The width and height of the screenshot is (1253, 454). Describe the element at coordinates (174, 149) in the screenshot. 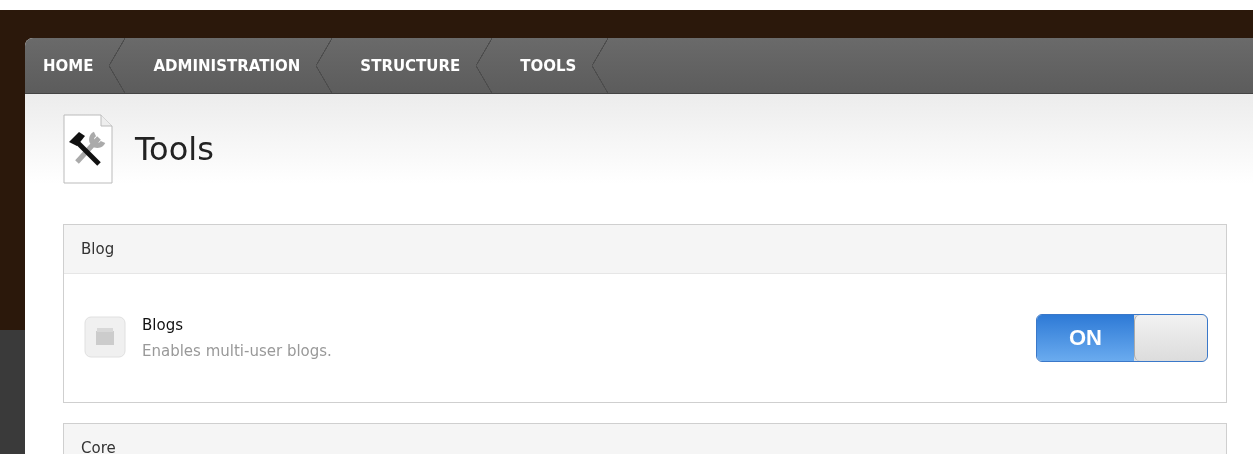

I see `page-title: Tools` at that location.